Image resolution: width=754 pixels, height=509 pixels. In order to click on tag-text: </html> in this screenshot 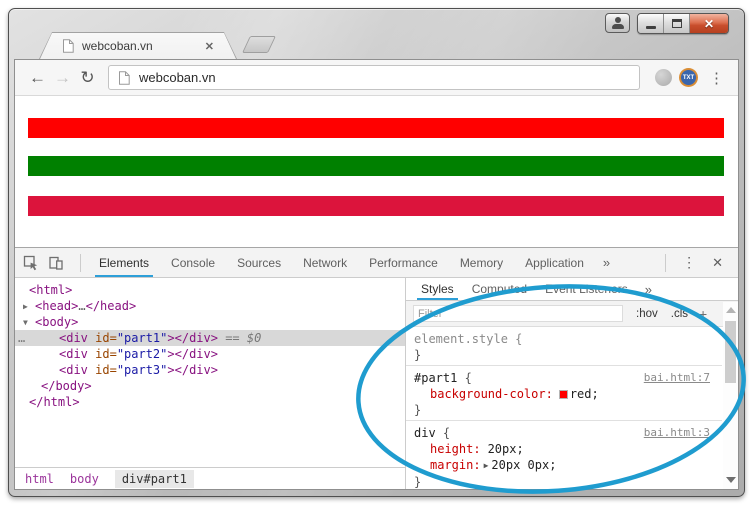, I will do `click(54, 402)`.